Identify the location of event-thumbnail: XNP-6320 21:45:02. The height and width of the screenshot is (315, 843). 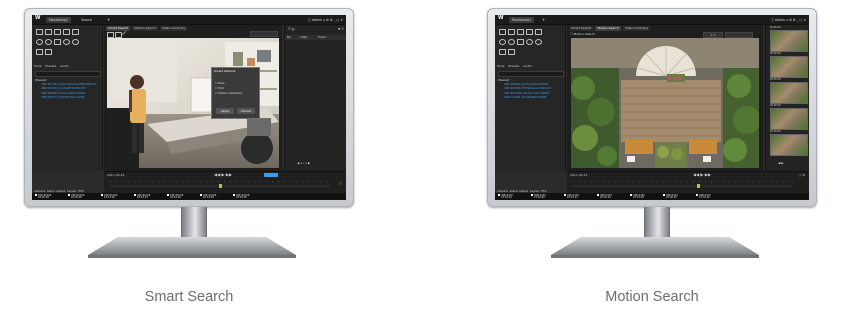
(546, 196).